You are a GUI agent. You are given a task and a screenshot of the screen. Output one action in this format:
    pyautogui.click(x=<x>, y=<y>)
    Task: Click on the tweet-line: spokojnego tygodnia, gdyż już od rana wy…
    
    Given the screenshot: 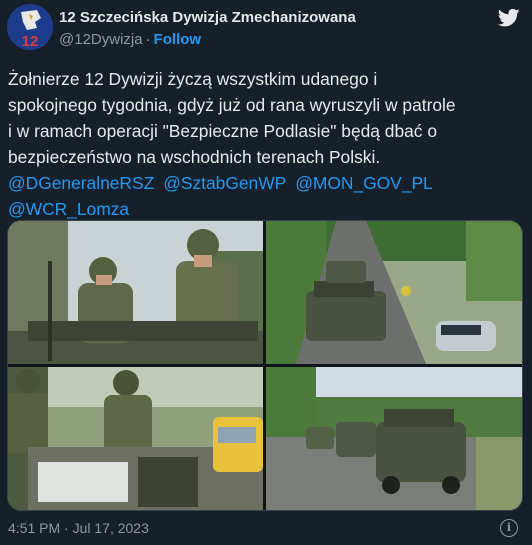 What is the action you would take?
    pyautogui.click(x=232, y=105)
    